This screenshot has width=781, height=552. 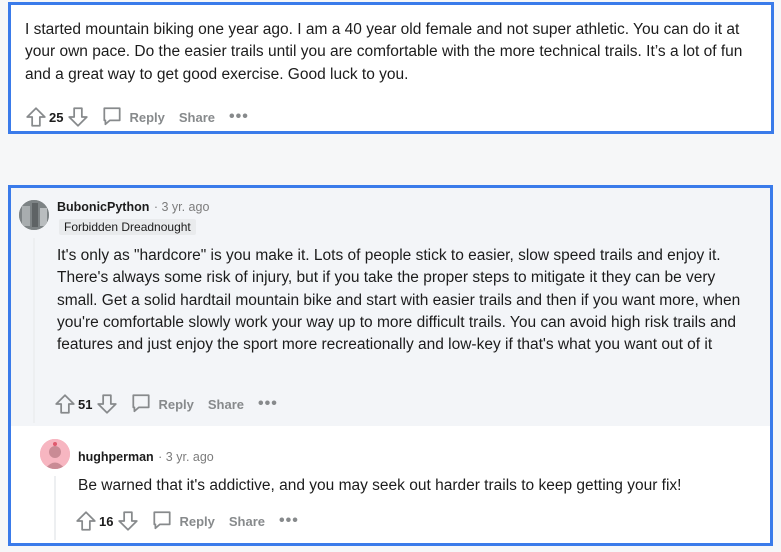 I want to click on user-flair: Forbidden Dreadnought, so click(x=127, y=227).